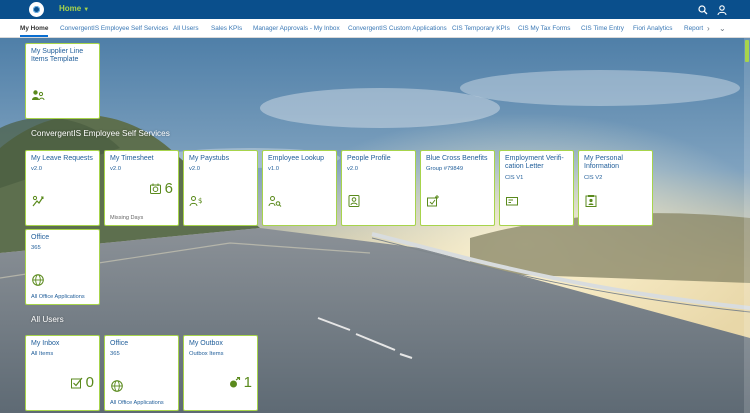 This screenshot has height=413, width=750. I want to click on tile-title: My Paystubs, so click(209, 158).